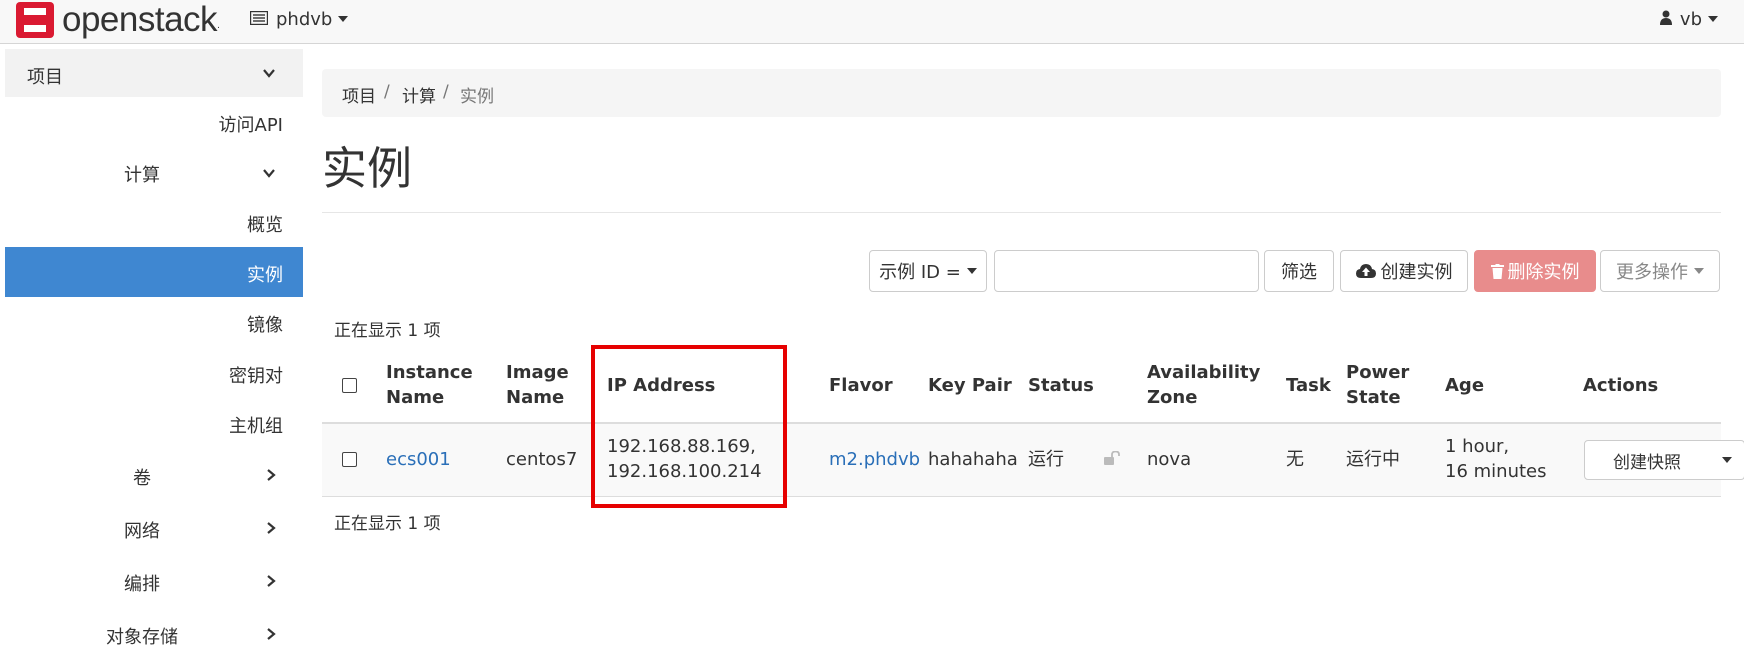 This screenshot has height=672, width=1744. What do you see at coordinates (154, 122) in the screenshot?
I see `sidebar-item-api-access: 访问API` at bounding box center [154, 122].